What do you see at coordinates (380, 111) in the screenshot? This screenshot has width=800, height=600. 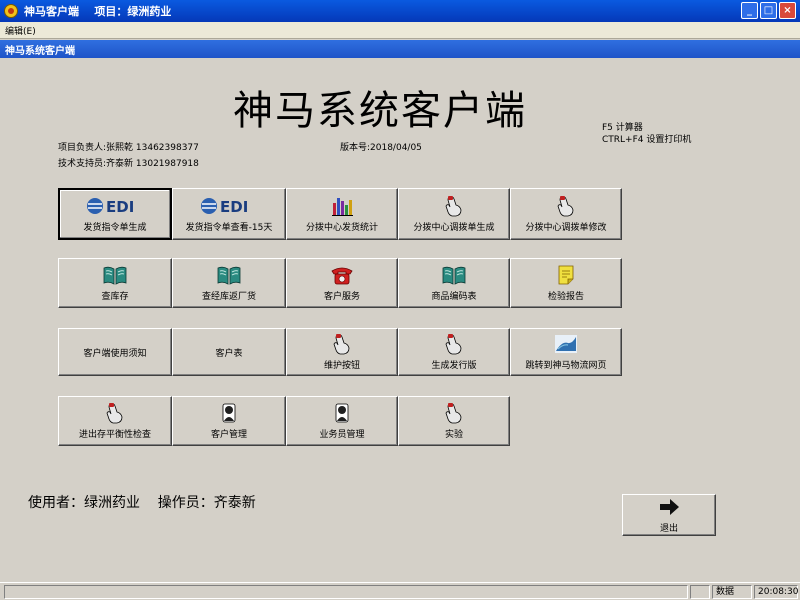 I see `page-title: 神马系统客户端` at bounding box center [380, 111].